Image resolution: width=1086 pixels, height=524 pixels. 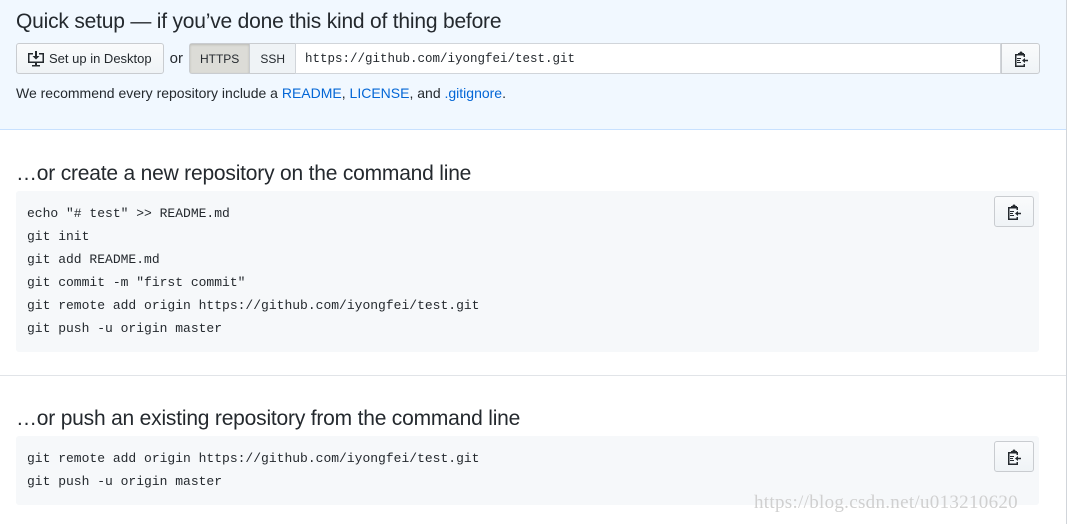 What do you see at coordinates (886, 502) in the screenshot?
I see `watermark: https://blog.csdn.net/u013210620` at bounding box center [886, 502].